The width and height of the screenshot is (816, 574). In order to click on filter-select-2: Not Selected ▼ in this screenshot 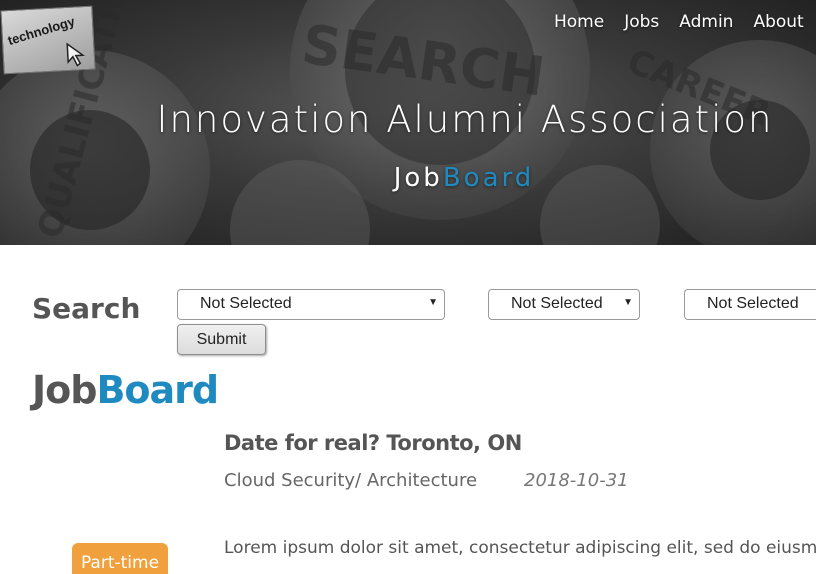, I will do `click(564, 304)`.